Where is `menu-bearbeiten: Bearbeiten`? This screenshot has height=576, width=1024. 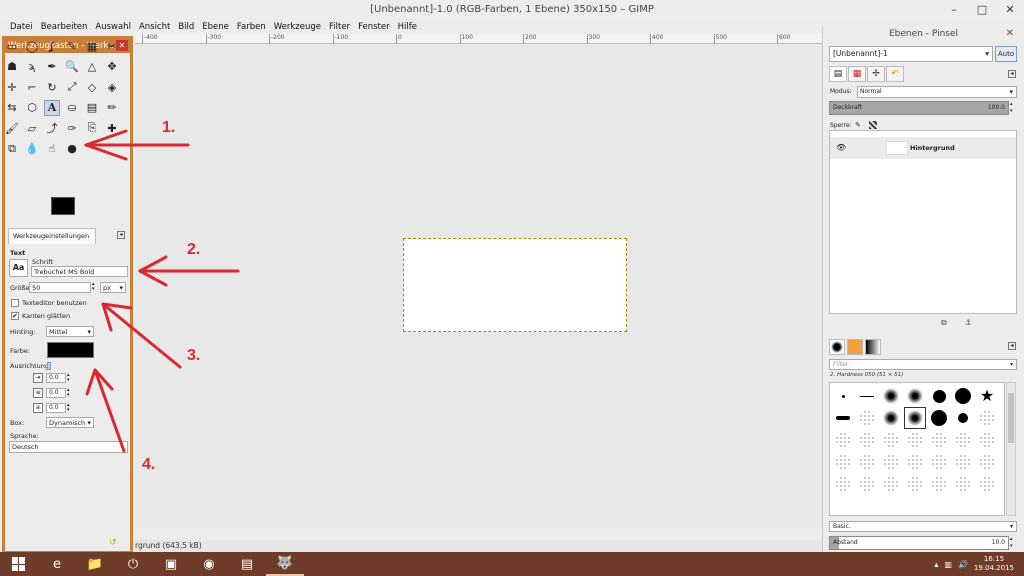 menu-bearbeiten: Bearbeiten is located at coordinates (64, 27).